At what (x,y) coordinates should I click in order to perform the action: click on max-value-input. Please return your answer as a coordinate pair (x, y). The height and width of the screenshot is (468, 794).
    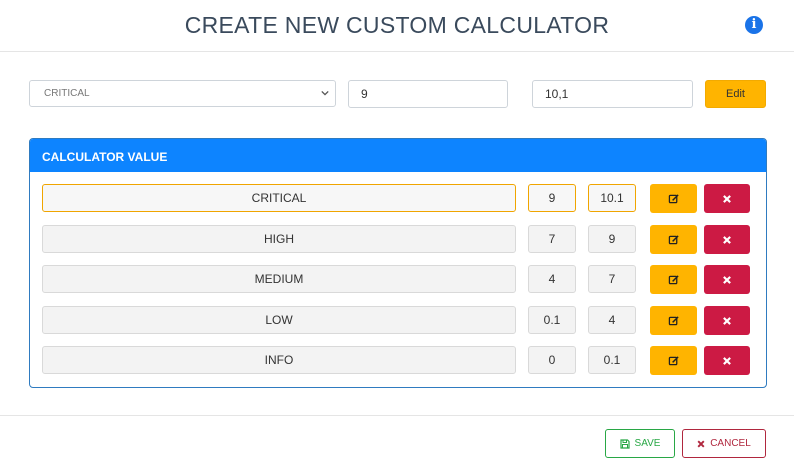
    Looking at the image, I should click on (612, 94).